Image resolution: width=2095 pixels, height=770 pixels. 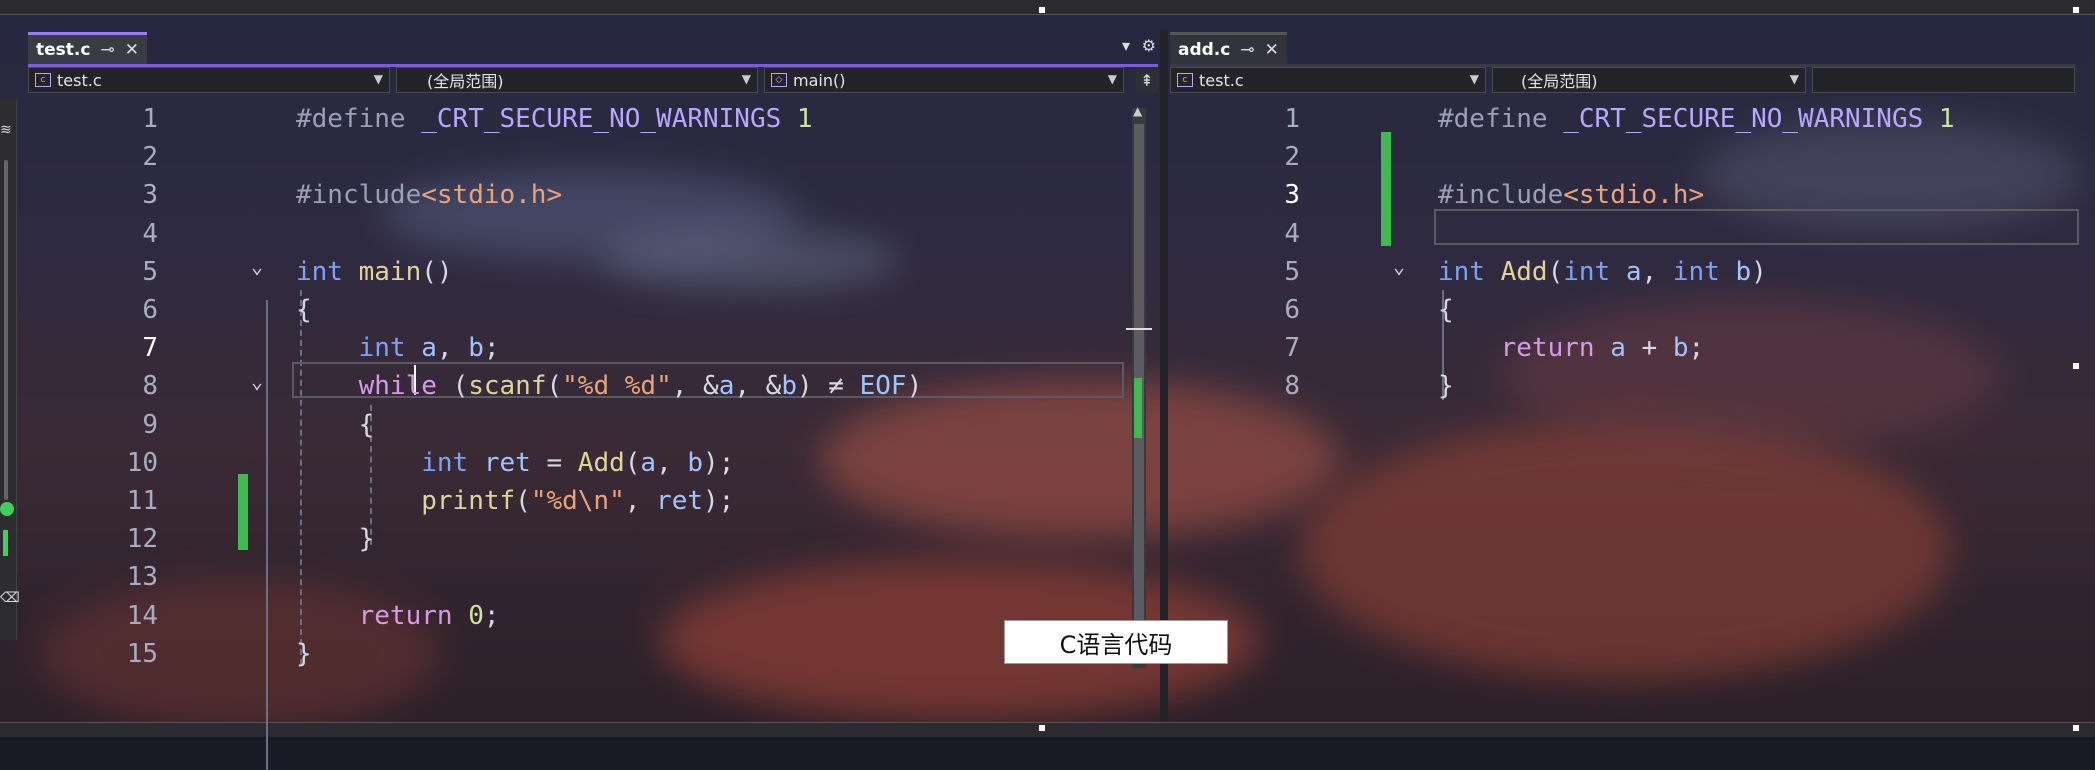 I want to click on vertical-scrollbar: ▲, so click(x=1139, y=386).